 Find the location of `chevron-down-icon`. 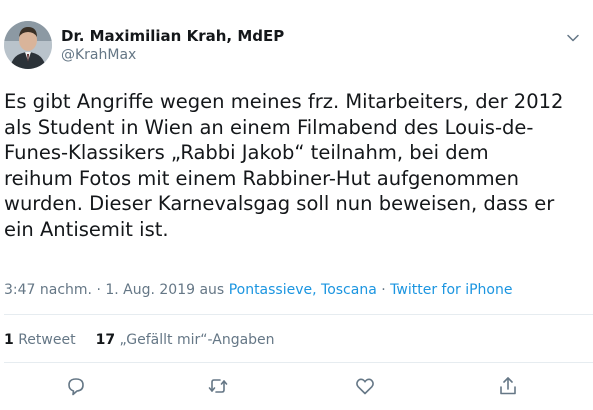

chevron-down-icon is located at coordinates (573, 37).